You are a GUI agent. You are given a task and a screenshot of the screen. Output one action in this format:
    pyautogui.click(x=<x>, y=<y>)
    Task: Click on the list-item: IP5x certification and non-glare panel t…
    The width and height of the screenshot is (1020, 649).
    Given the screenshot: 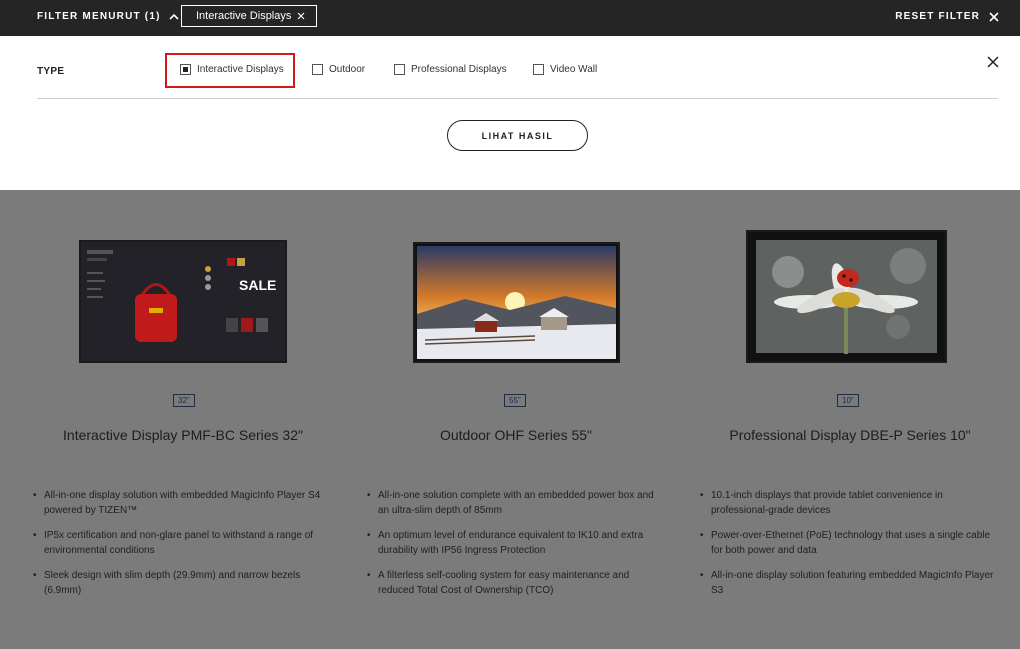 What is the action you would take?
    pyautogui.click(x=183, y=543)
    